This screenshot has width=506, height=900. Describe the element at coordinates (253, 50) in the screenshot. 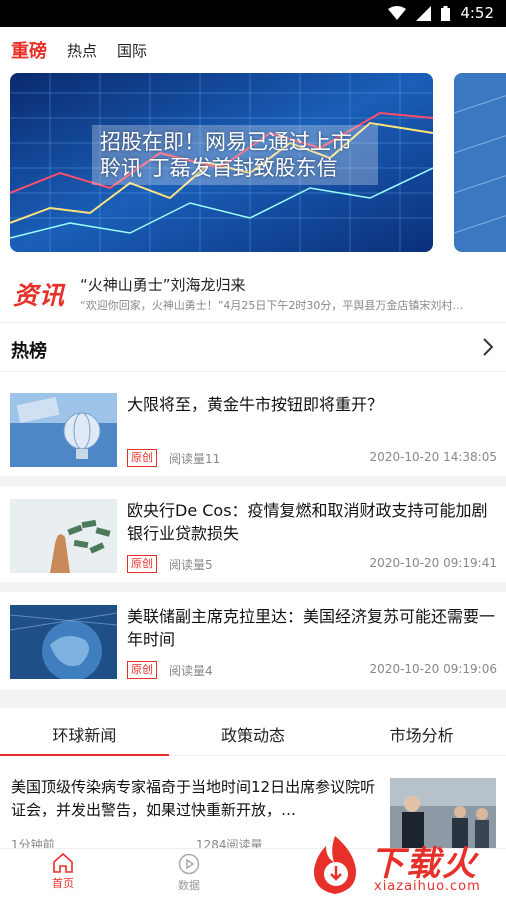

I see `top-category-tabs: 重磅 热点 国际` at that location.